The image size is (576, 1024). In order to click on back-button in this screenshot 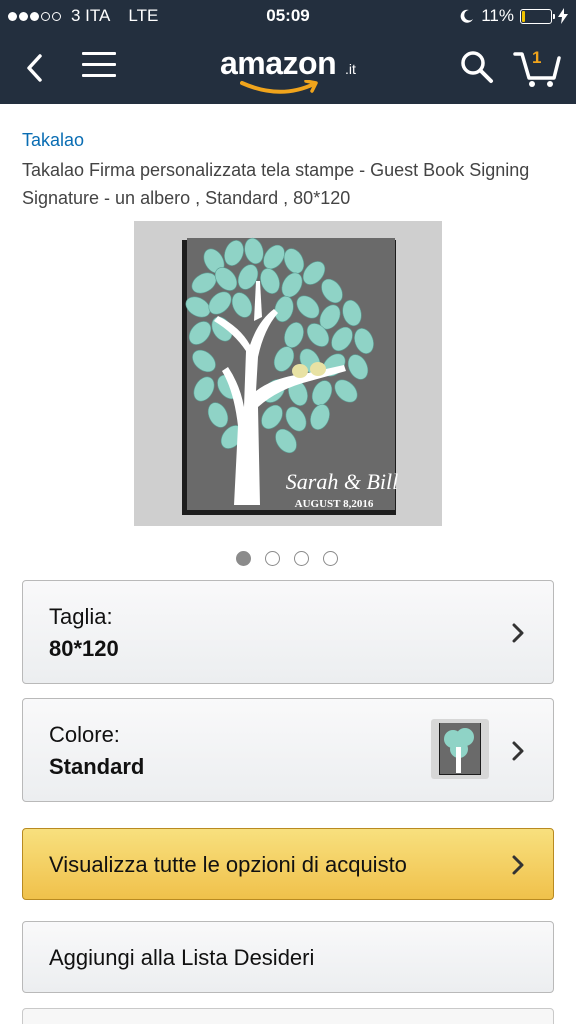, I will do `click(36, 68)`.